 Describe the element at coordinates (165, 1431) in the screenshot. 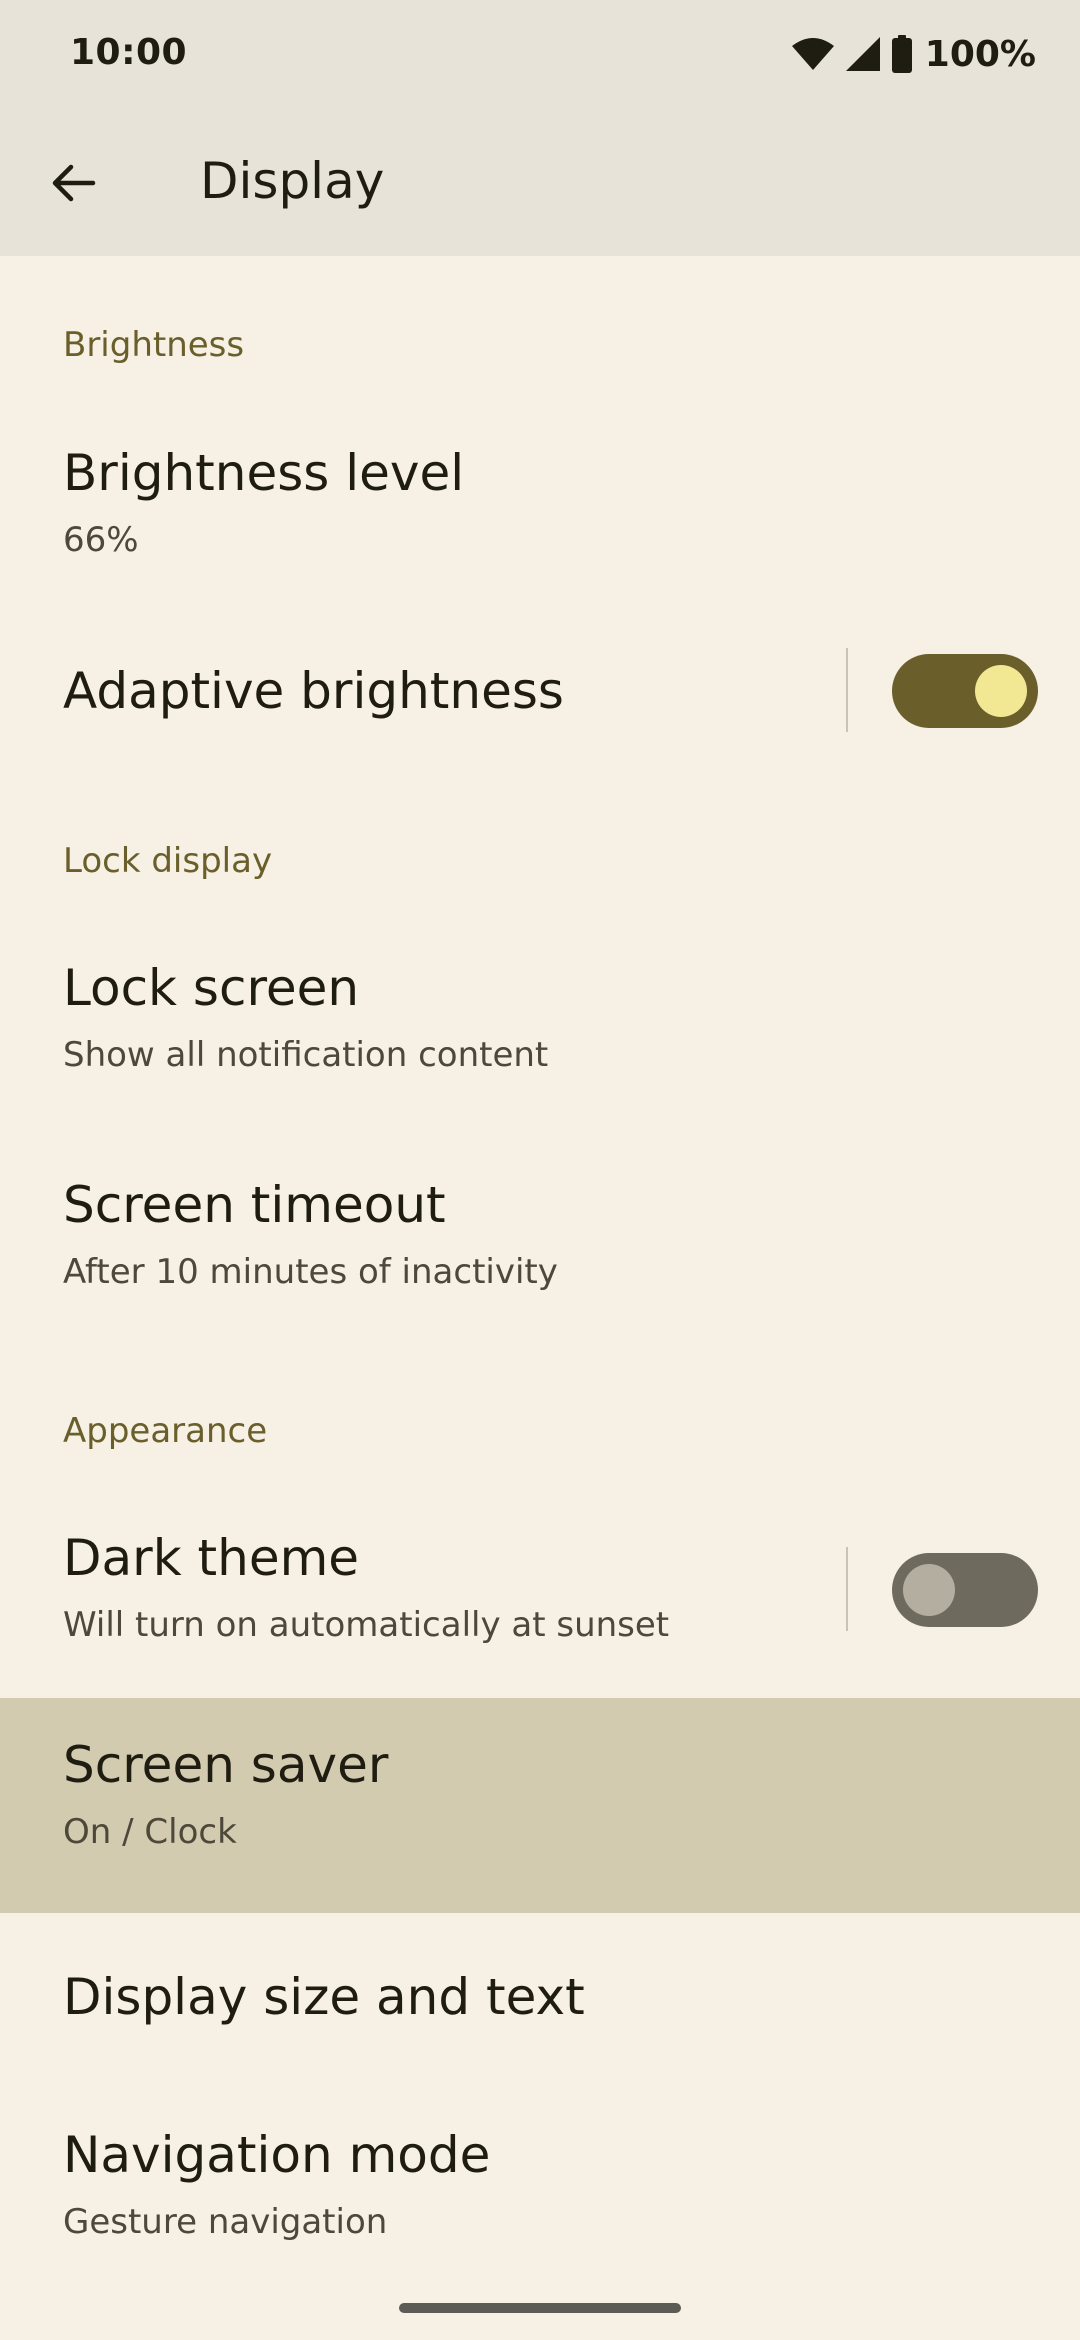

I see `section-header-appearance: Appearance` at that location.